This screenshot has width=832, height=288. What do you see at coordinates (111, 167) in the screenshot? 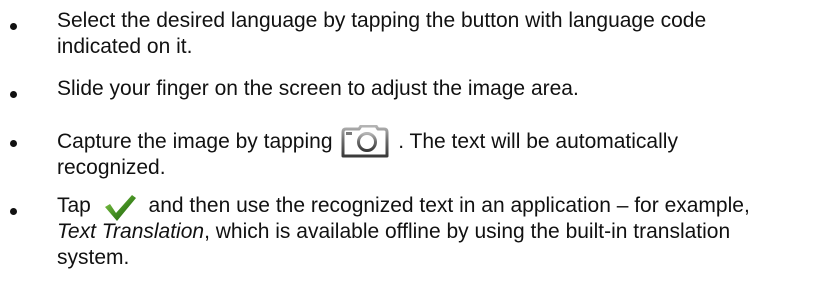
I see `instruction-line: recognized.` at bounding box center [111, 167].